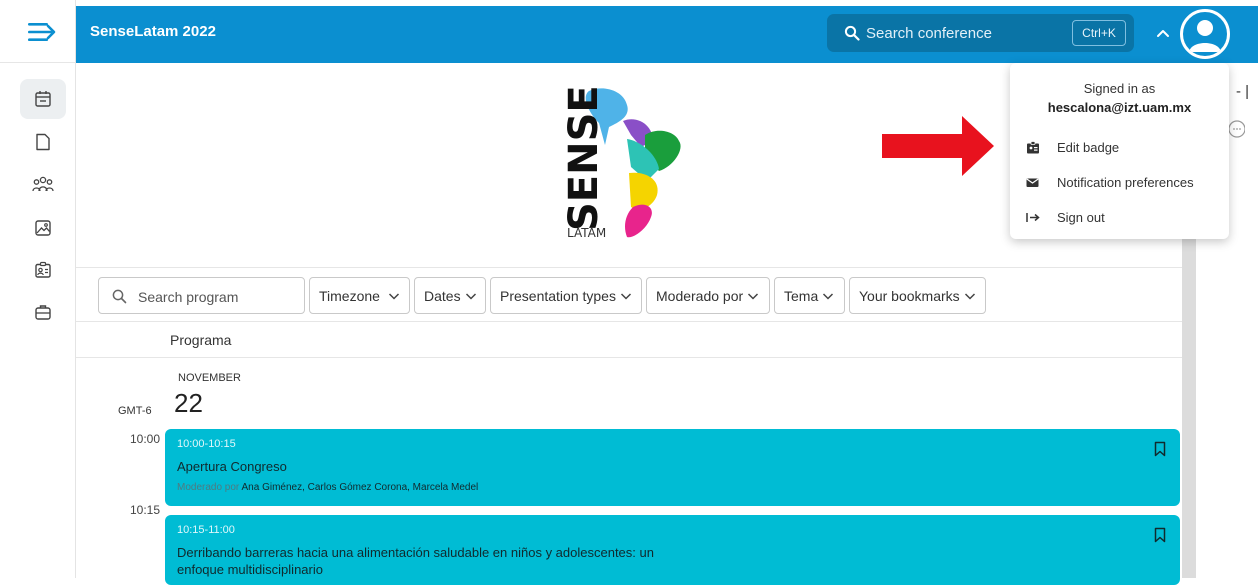  I want to click on event-time-range: 10:15-11:00, so click(206, 530).